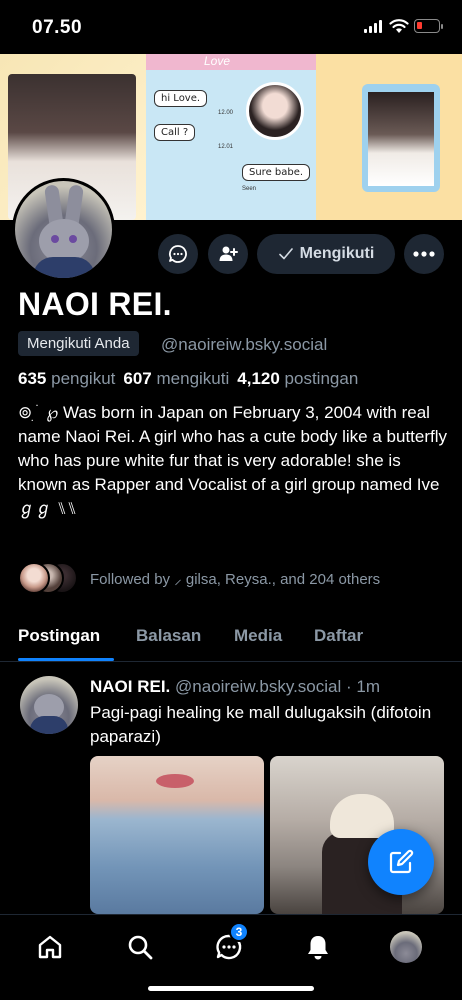 This screenshot has height=1000, width=462. What do you see at coordinates (66, 659) in the screenshot?
I see `active-tab-indicator` at bounding box center [66, 659].